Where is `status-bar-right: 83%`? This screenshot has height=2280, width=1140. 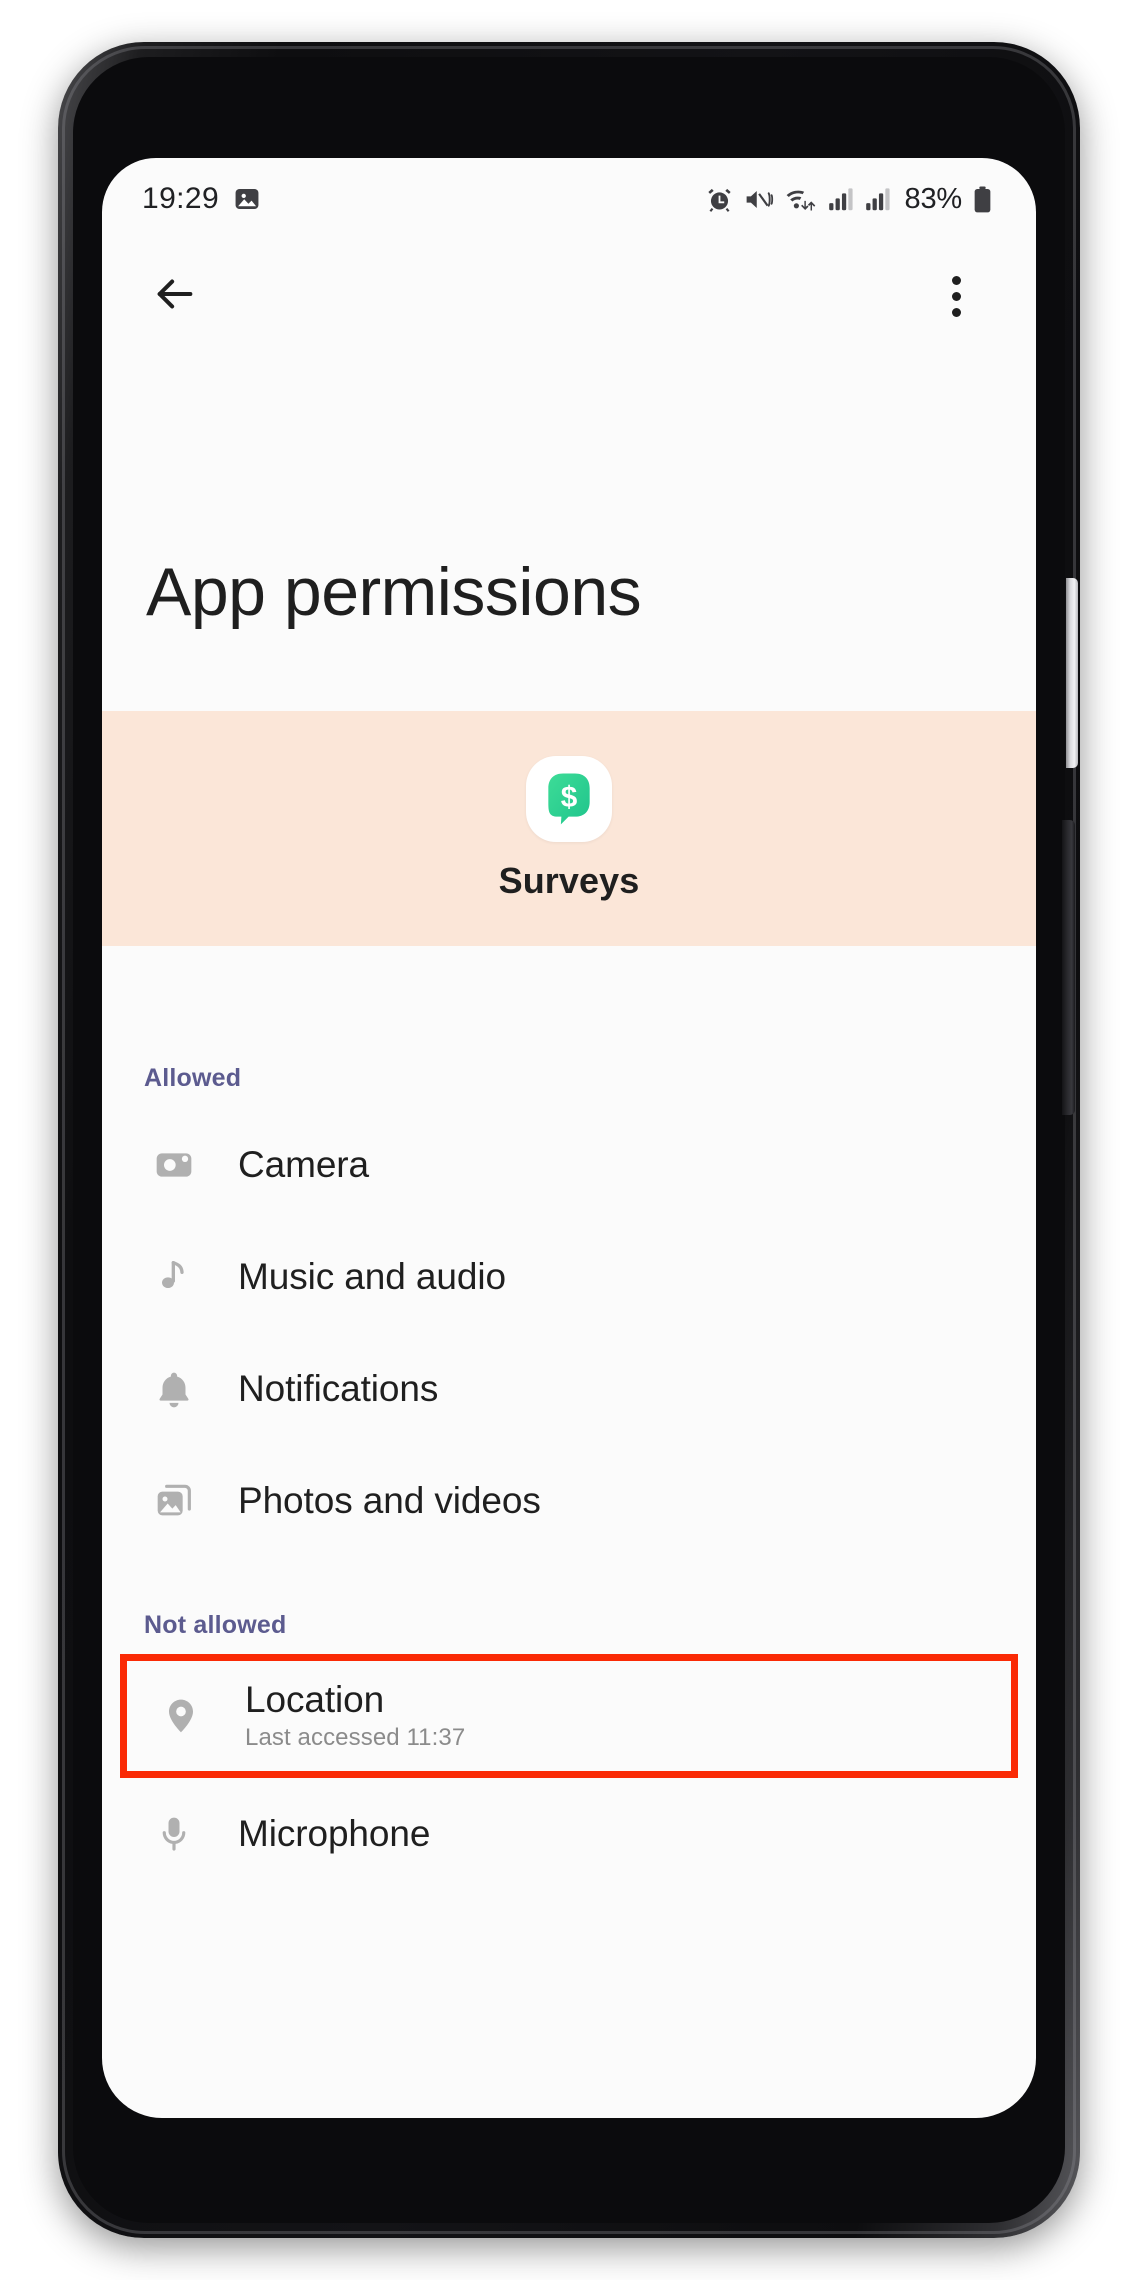
status-bar-right: 83% is located at coordinates (849, 199).